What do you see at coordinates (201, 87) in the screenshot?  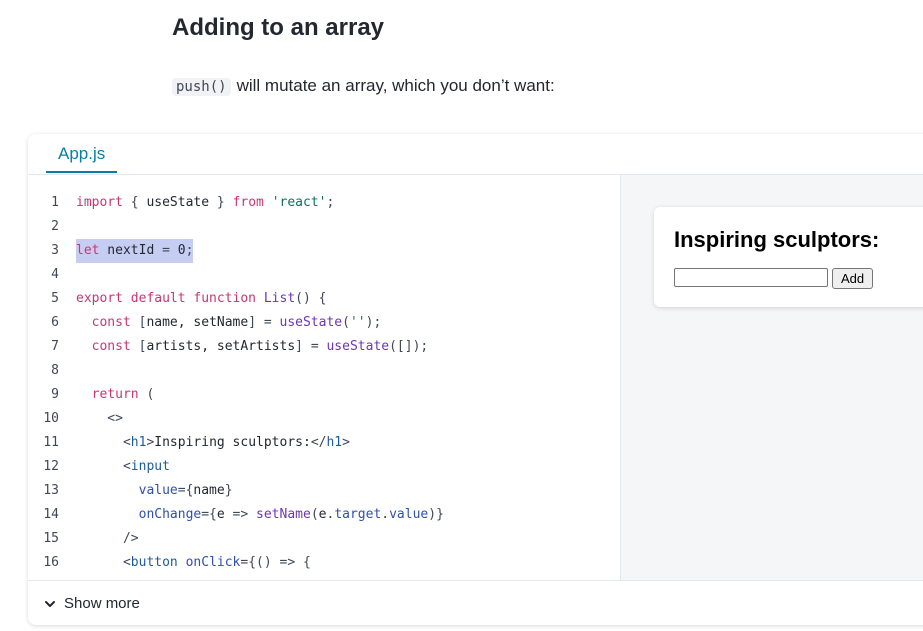 I see `inline-code-push: push()` at bounding box center [201, 87].